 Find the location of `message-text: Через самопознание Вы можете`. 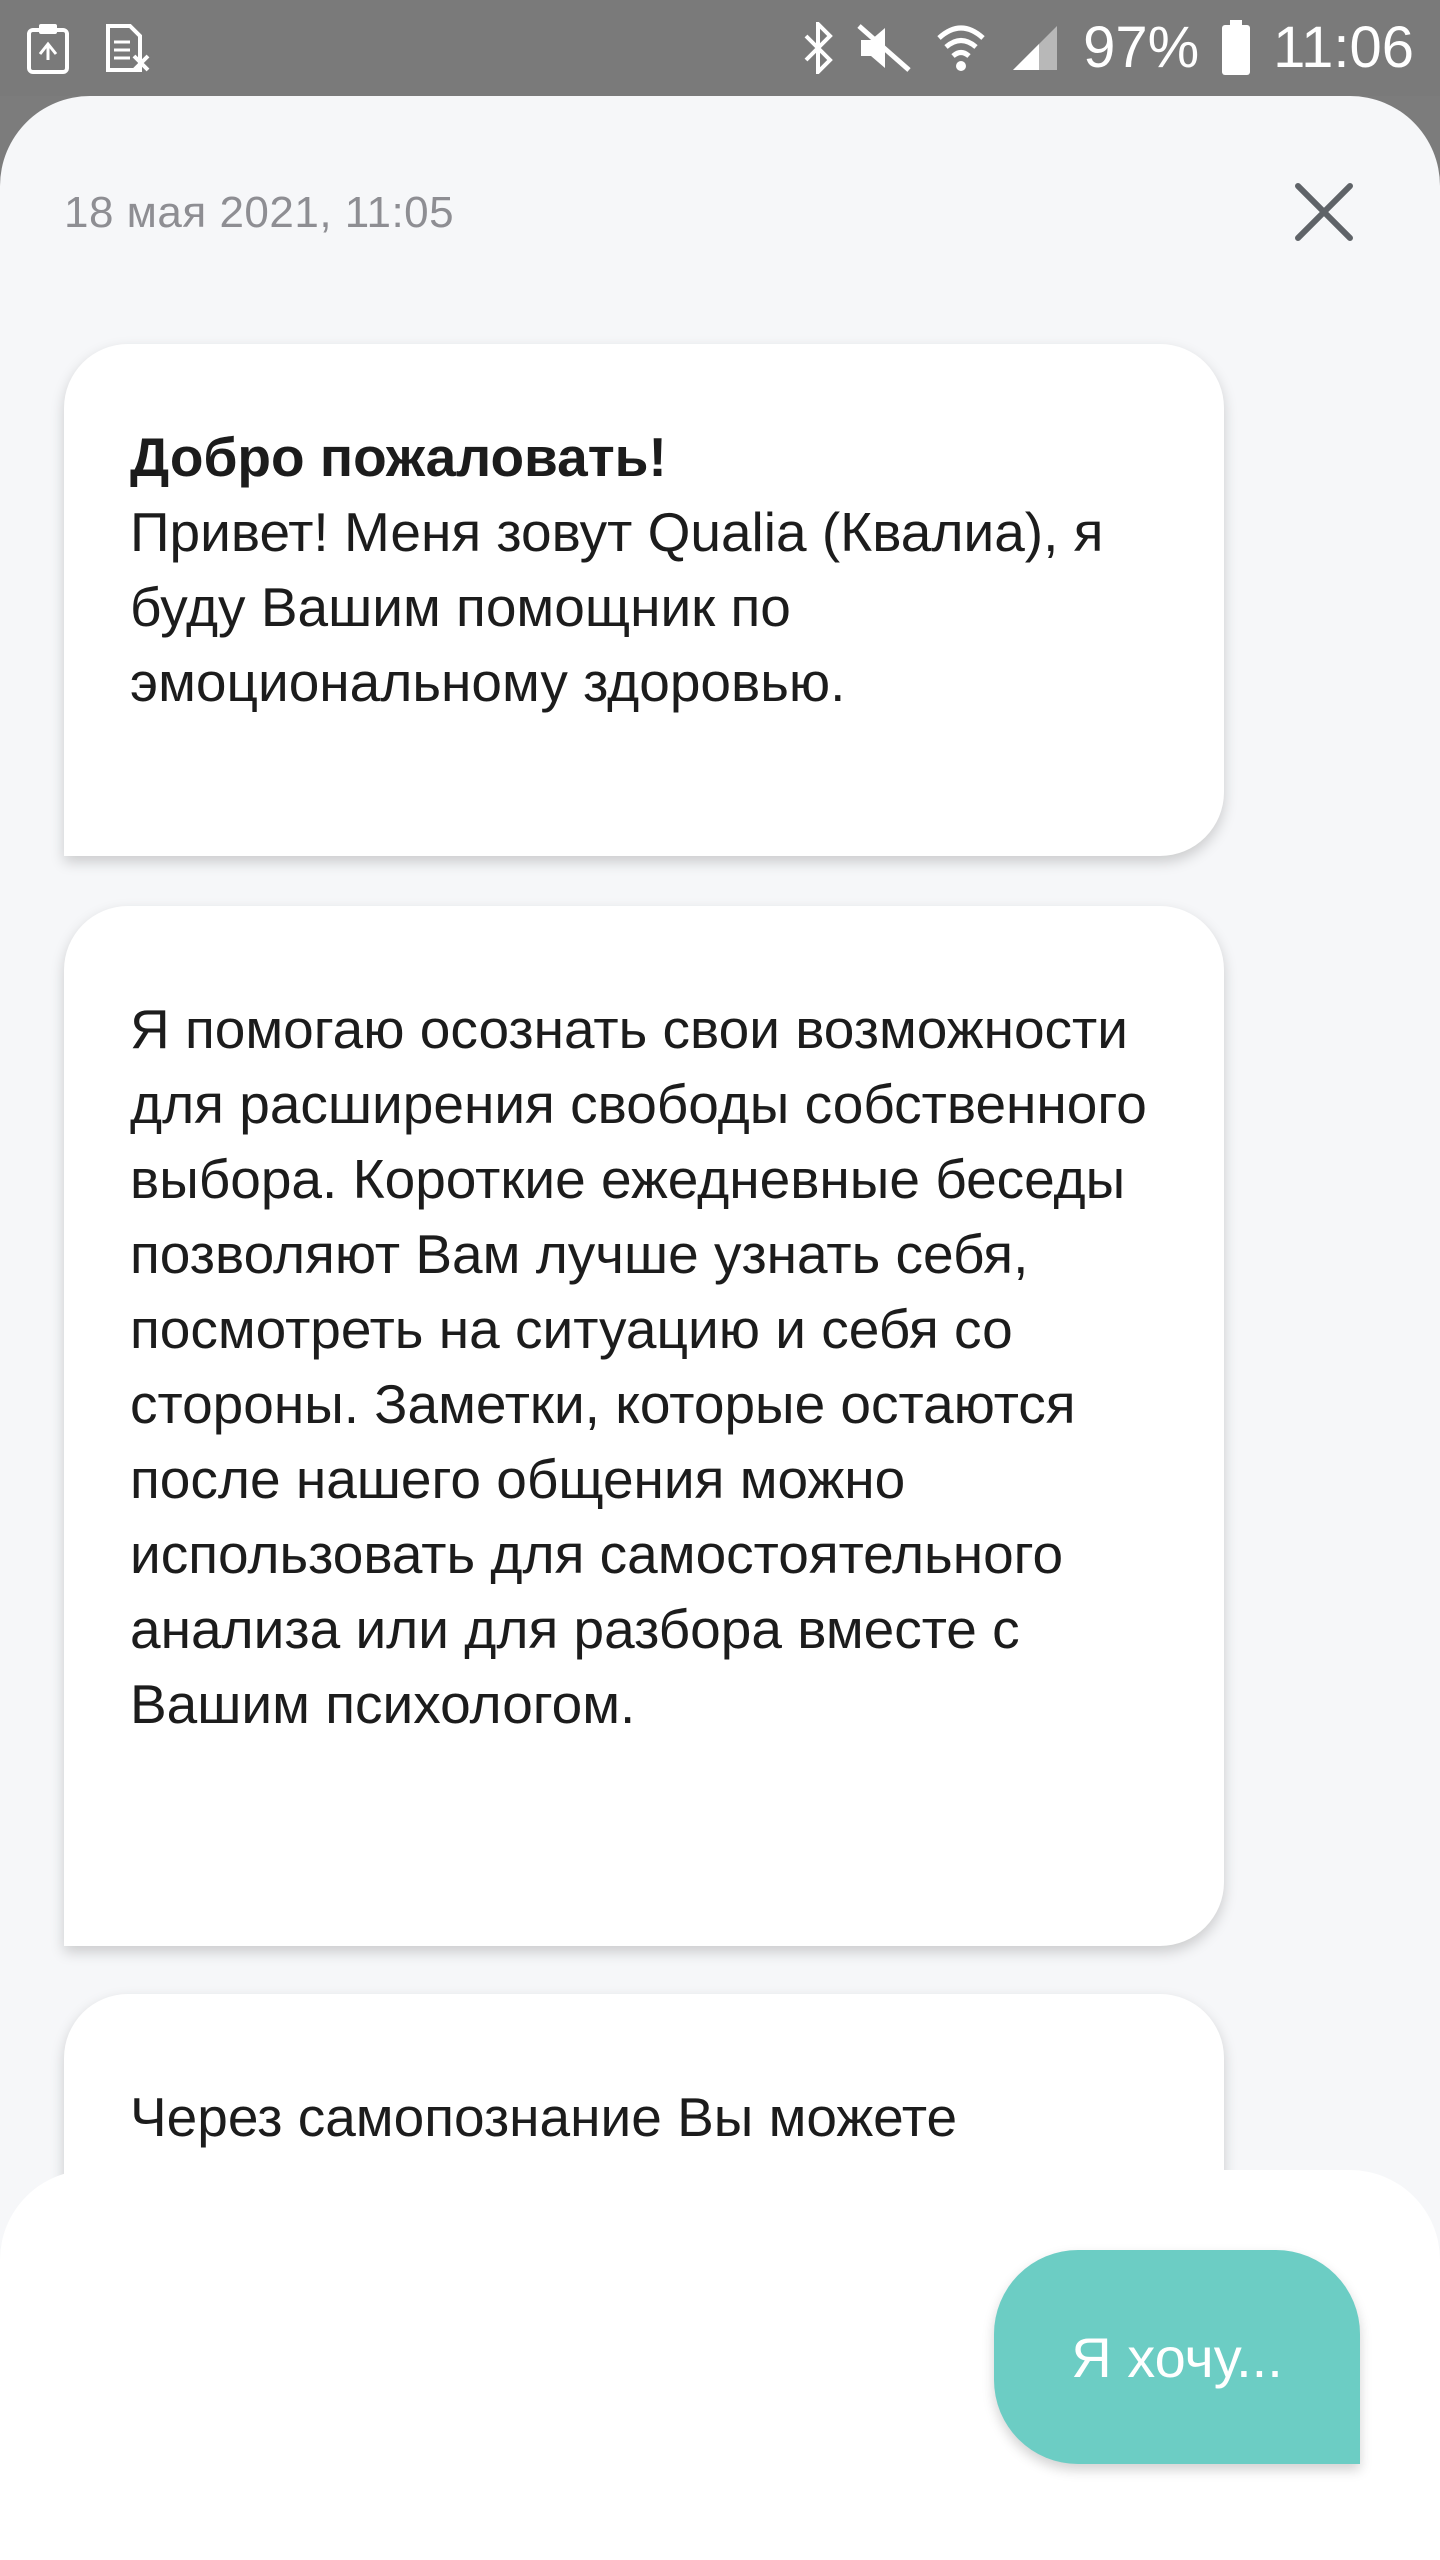

message-text: Через самопознание Вы можете is located at coordinates (544, 2117).